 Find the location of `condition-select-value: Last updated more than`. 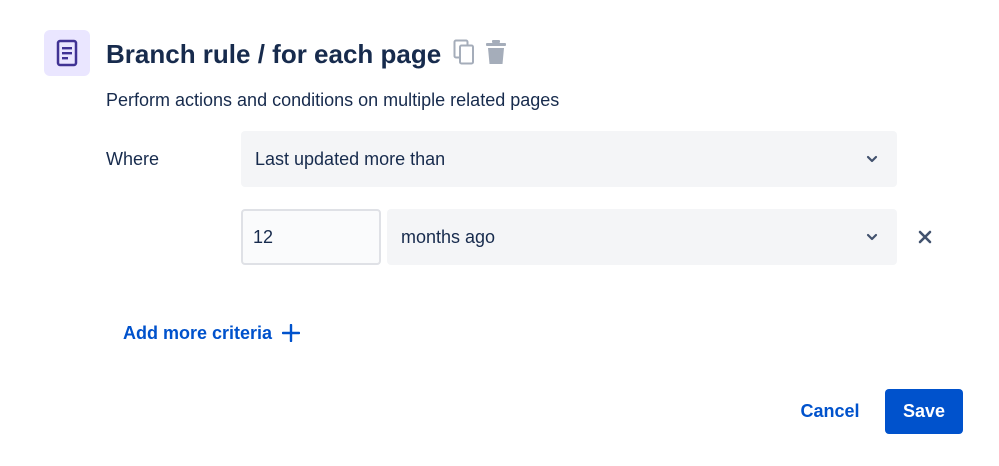

condition-select-value: Last updated more than is located at coordinates (350, 158).